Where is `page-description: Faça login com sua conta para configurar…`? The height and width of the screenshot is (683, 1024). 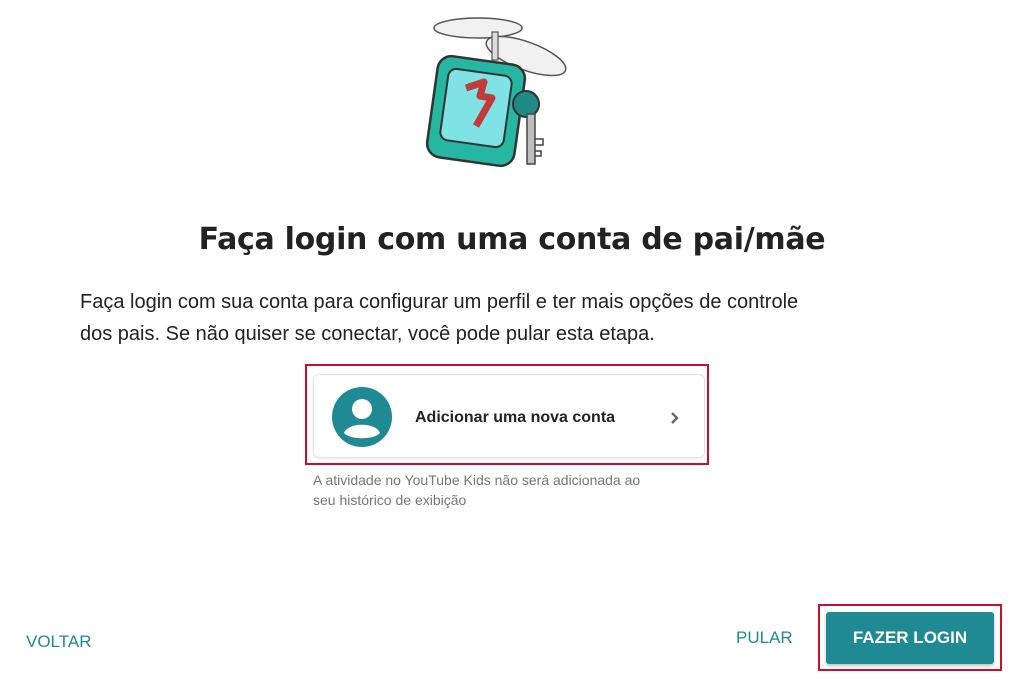
page-description: Faça login com sua conta para configurar… is located at coordinates (510, 318).